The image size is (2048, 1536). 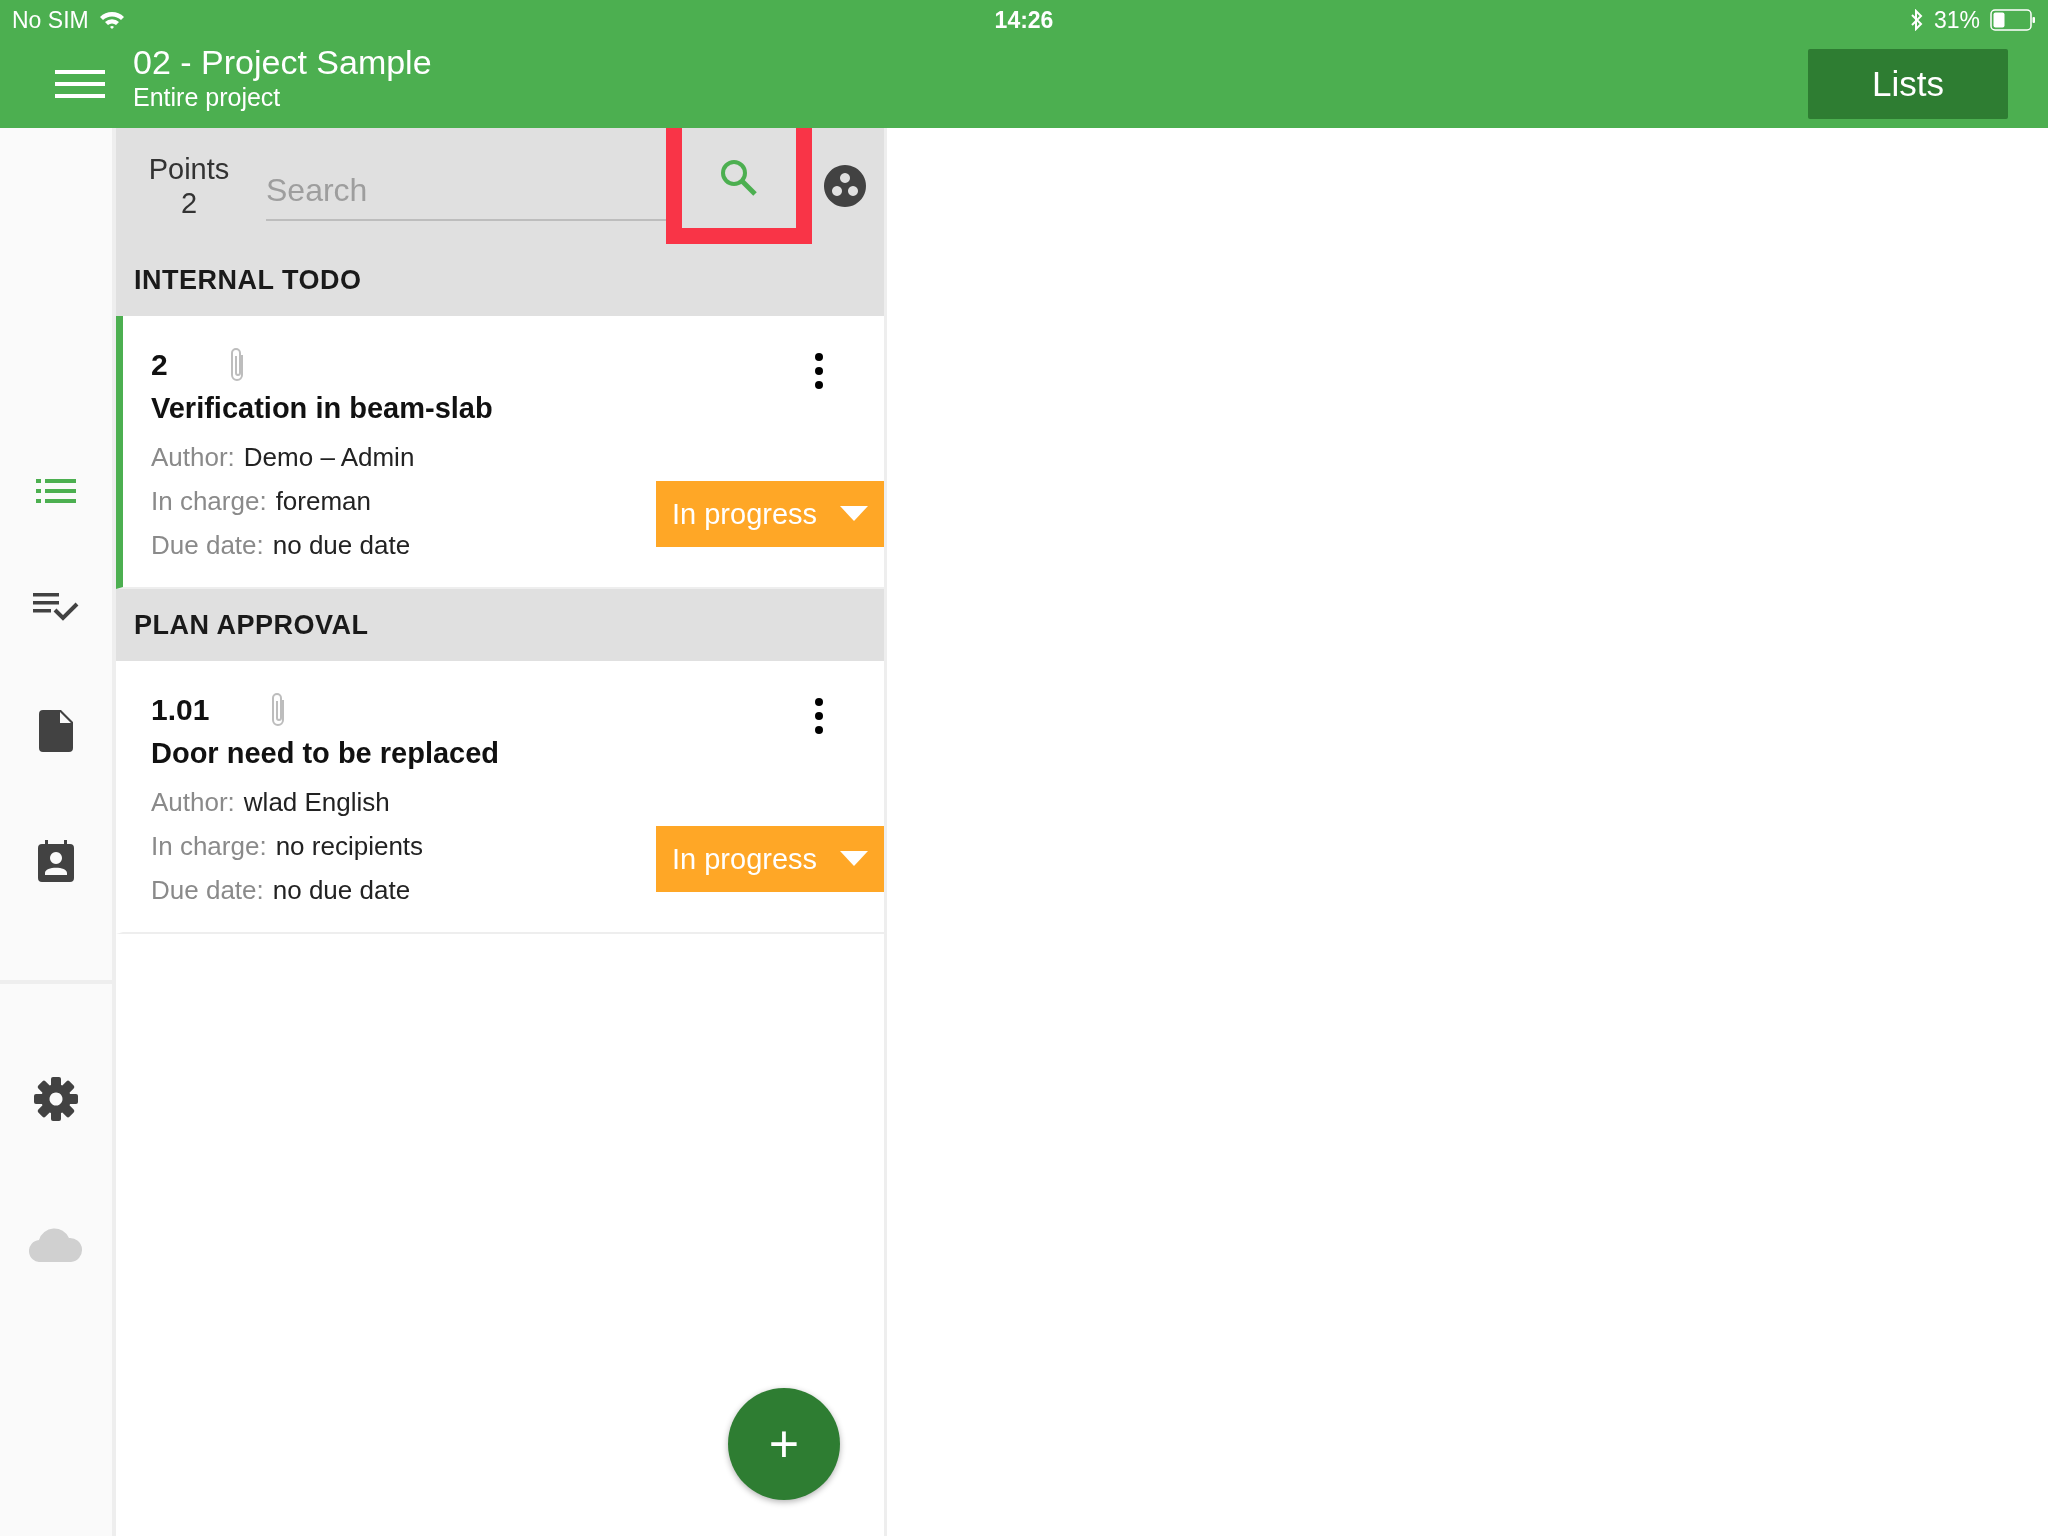 What do you see at coordinates (56, 1099) in the screenshot?
I see `settings-icon` at bounding box center [56, 1099].